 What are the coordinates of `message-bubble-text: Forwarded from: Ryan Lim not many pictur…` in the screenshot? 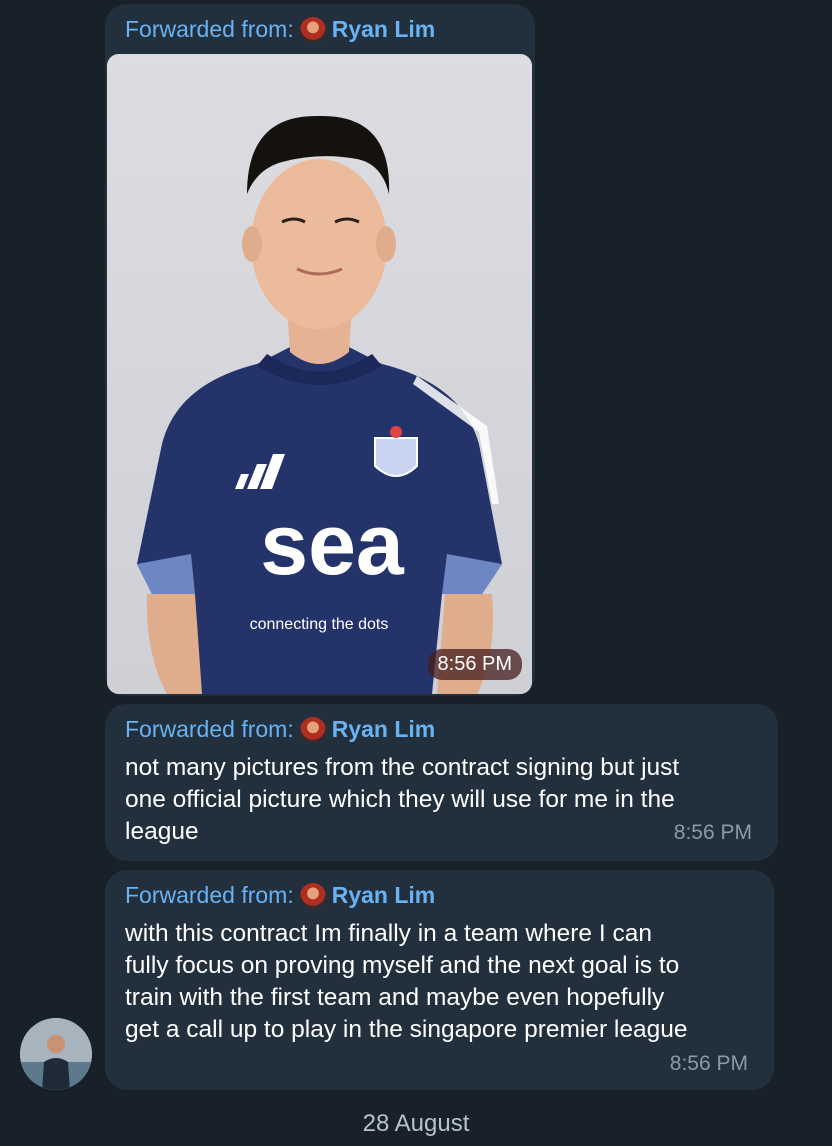 It's located at (441, 782).